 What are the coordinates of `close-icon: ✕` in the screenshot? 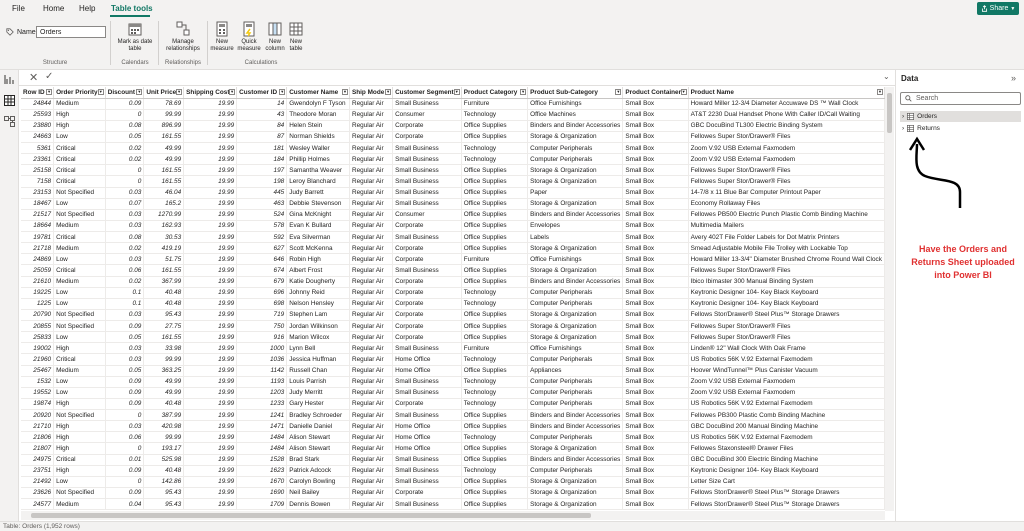 It's located at (33, 77).